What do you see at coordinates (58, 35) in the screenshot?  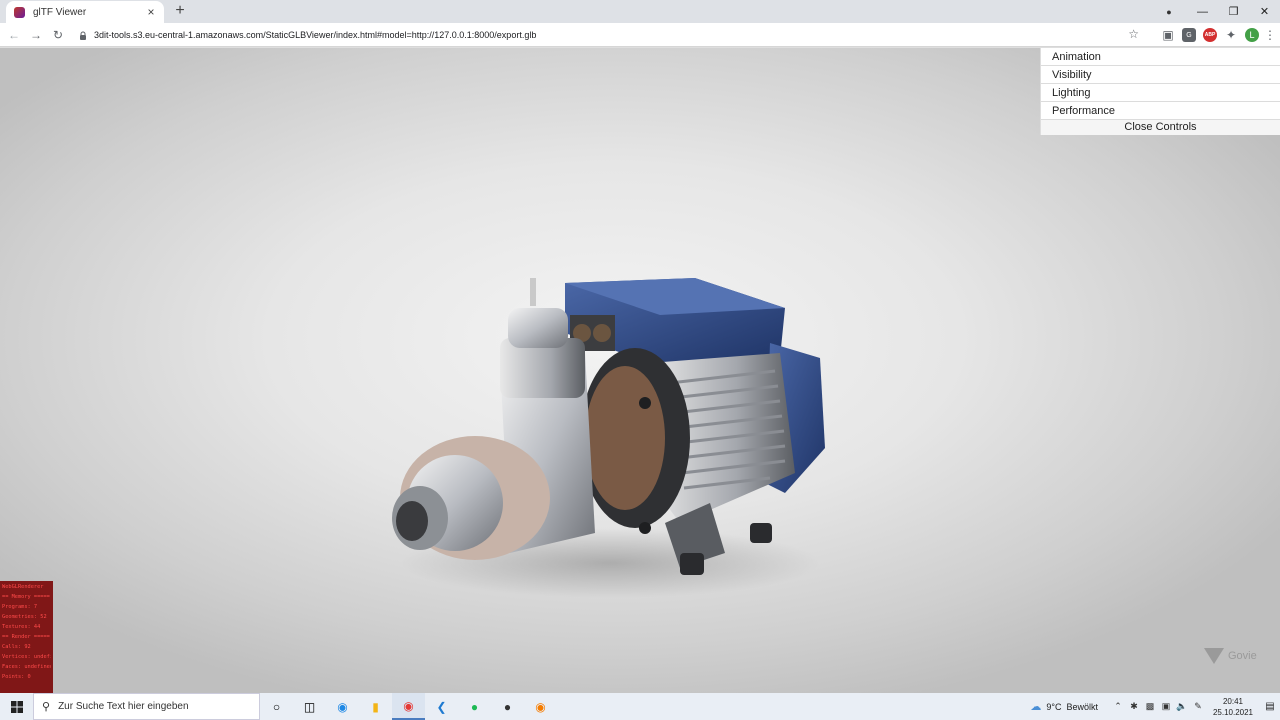 I see `reload-icon: ↻` at bounding box center [58, 35].